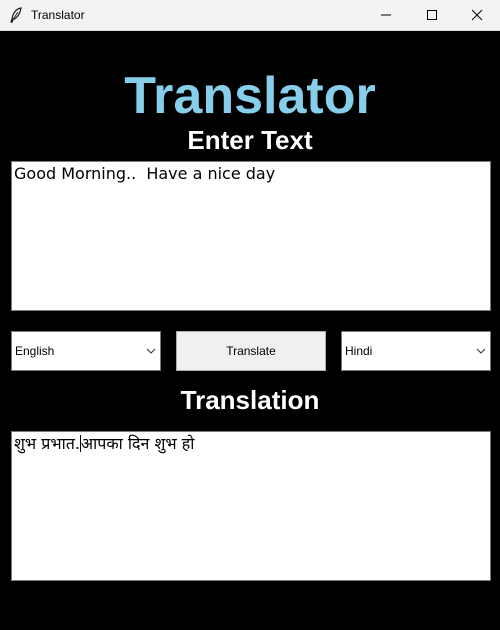 The width and height of the screenshot is (500, 630). What do you see at coordinates (47, 443) in the screenshot?
I see `output-text-before-caret: शुभ प्रभात.` at bounding box center [47, 443].